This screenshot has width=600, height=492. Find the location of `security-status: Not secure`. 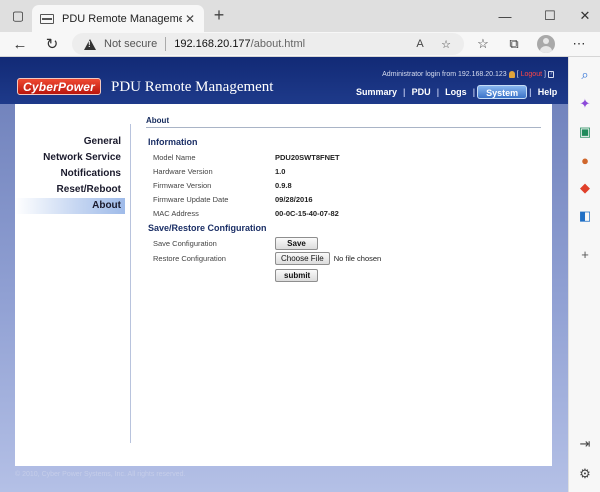

security-status: Not secure is located at coordinates (131, 44).